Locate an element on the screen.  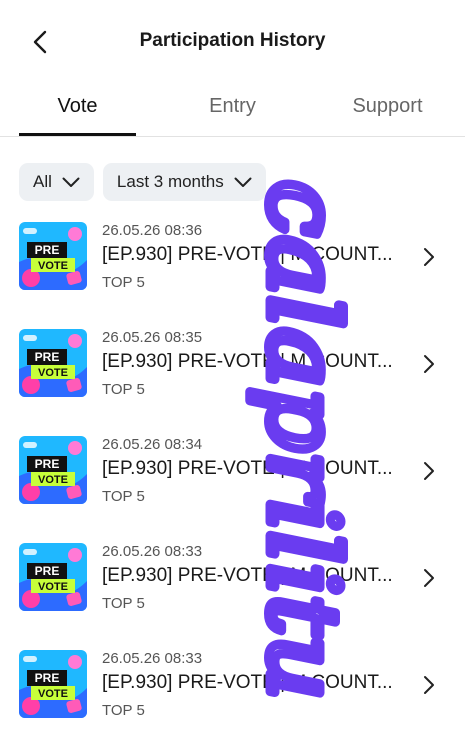
filter-label: All is located at coordinates (42, 181).